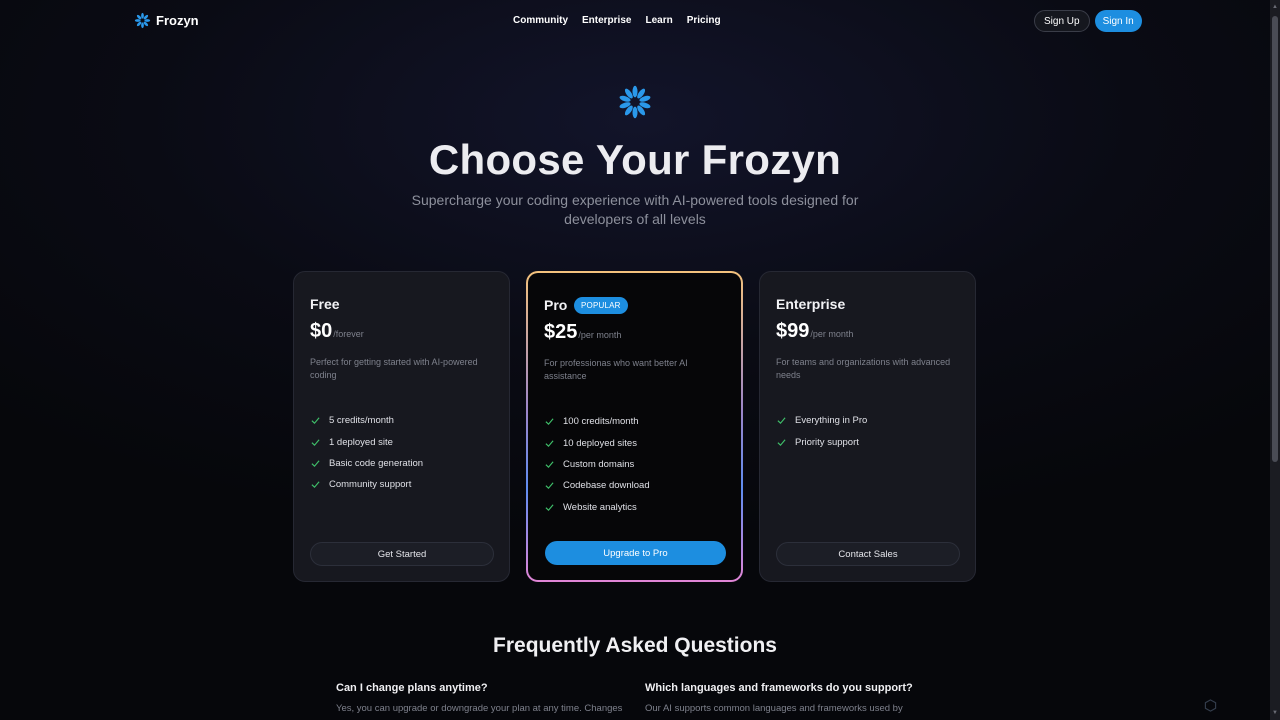  I want to click on plan-name: Pro, so click(556, 305).